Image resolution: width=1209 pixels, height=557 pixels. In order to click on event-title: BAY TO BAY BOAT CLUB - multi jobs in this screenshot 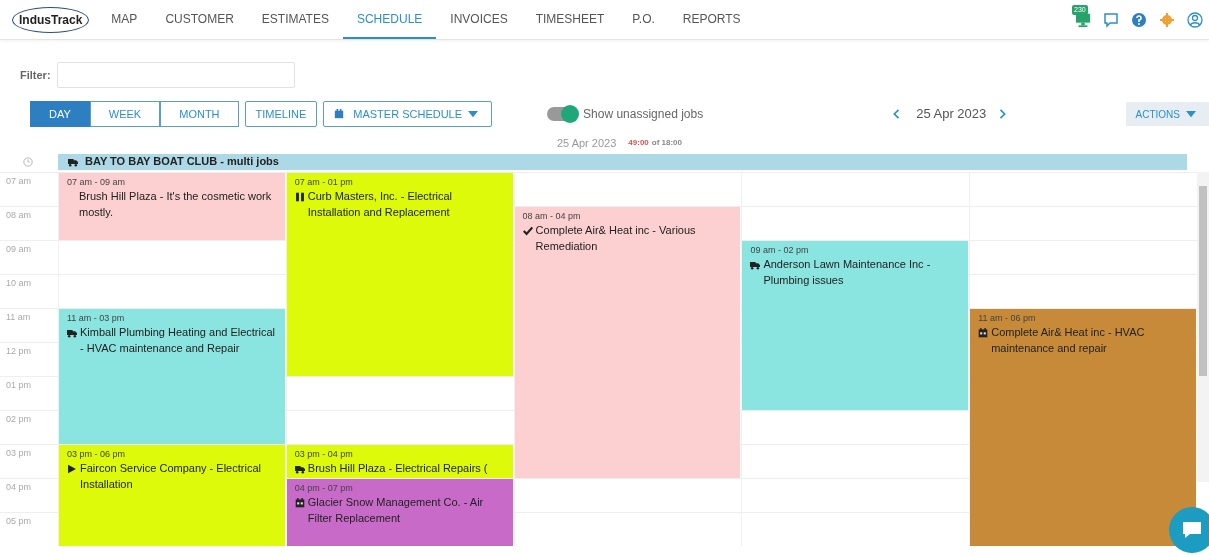, I will do `click(182, 162)`.